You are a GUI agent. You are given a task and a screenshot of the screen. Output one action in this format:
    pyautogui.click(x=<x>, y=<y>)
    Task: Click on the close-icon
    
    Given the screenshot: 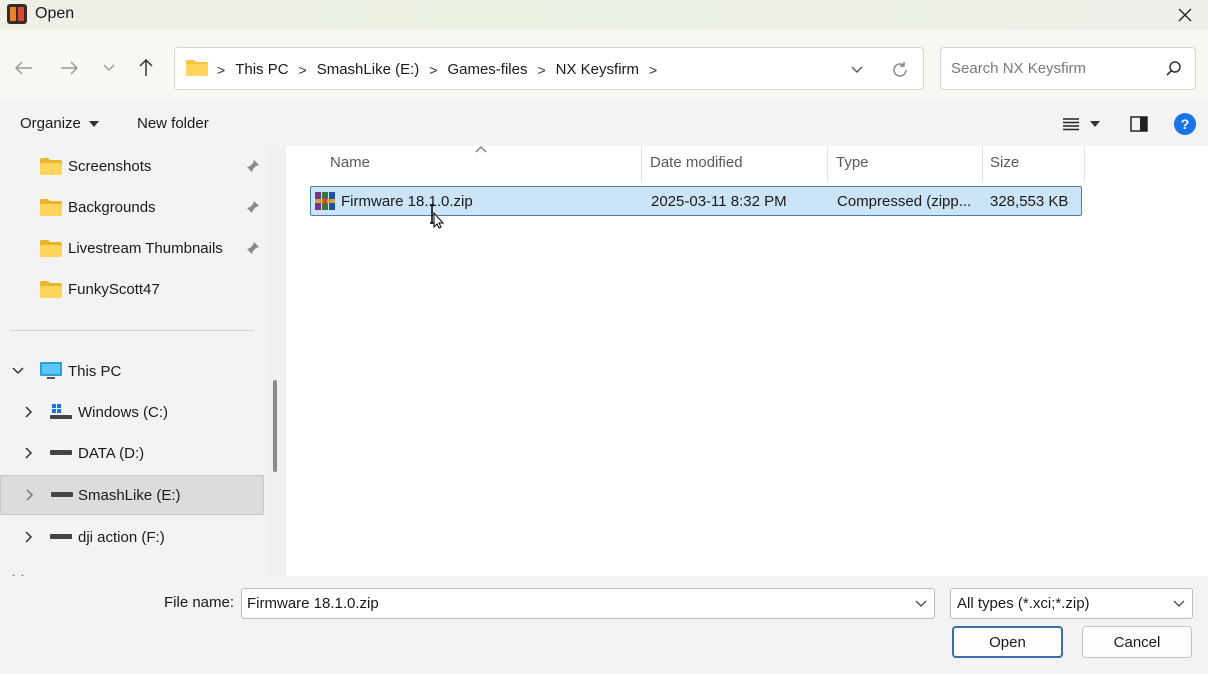 What is the action you would take?
    pyautogui.click(x=1185, y=15)
    